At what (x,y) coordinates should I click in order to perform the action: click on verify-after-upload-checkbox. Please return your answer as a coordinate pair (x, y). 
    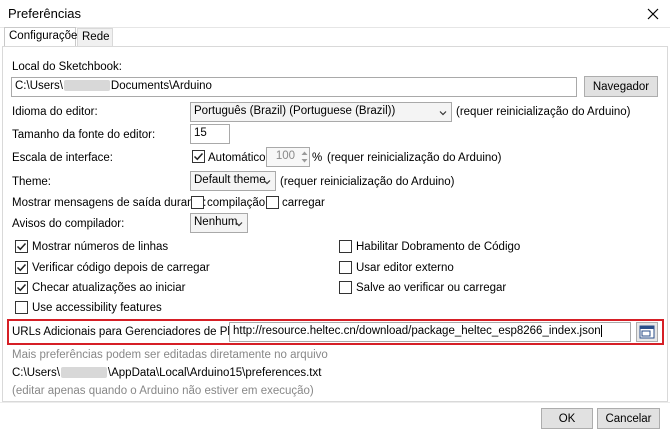
    Looking at the image, I should click on (21, 267).